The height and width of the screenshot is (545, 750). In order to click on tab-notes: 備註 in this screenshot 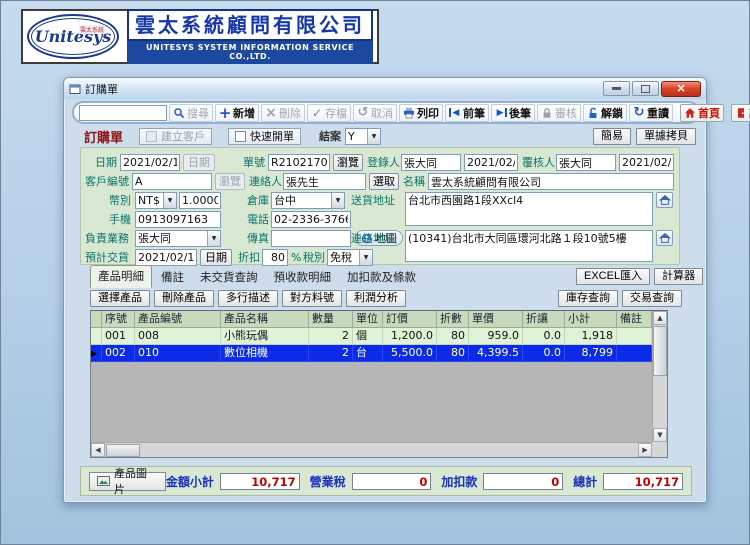, I will do `click(172, 277)`.